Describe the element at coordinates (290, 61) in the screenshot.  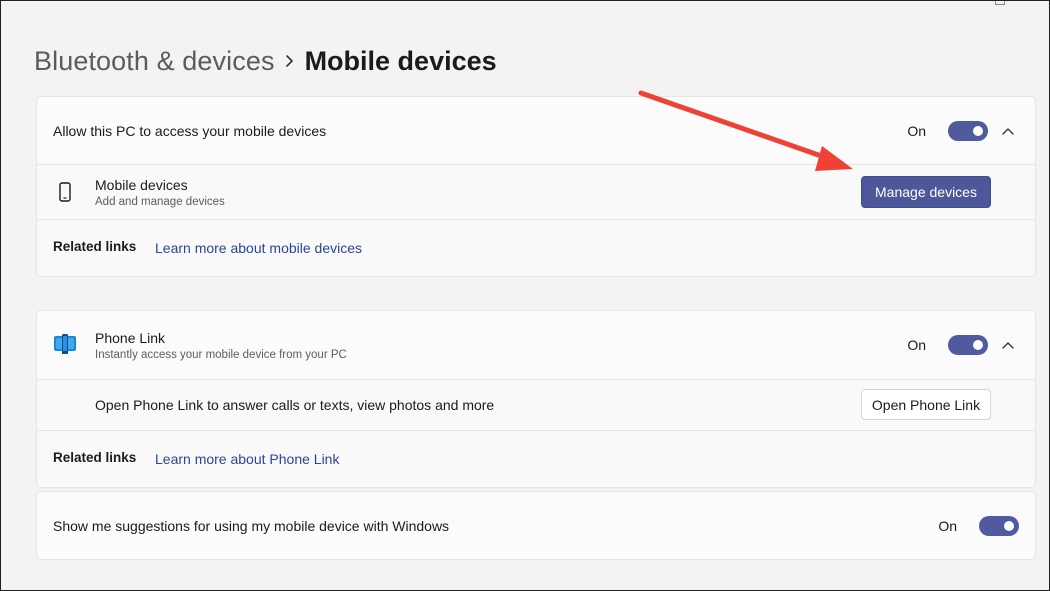
I see `chevron-right-icon` at that location.